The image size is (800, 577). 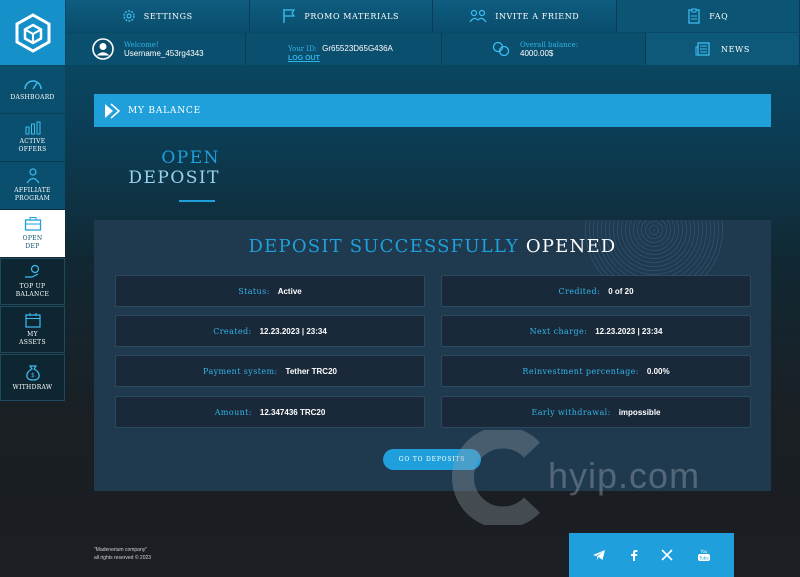 What do you see at coordinates (703, 551) in the screenshot?
I see `svg-text: You` at bounding box center [703, 551].